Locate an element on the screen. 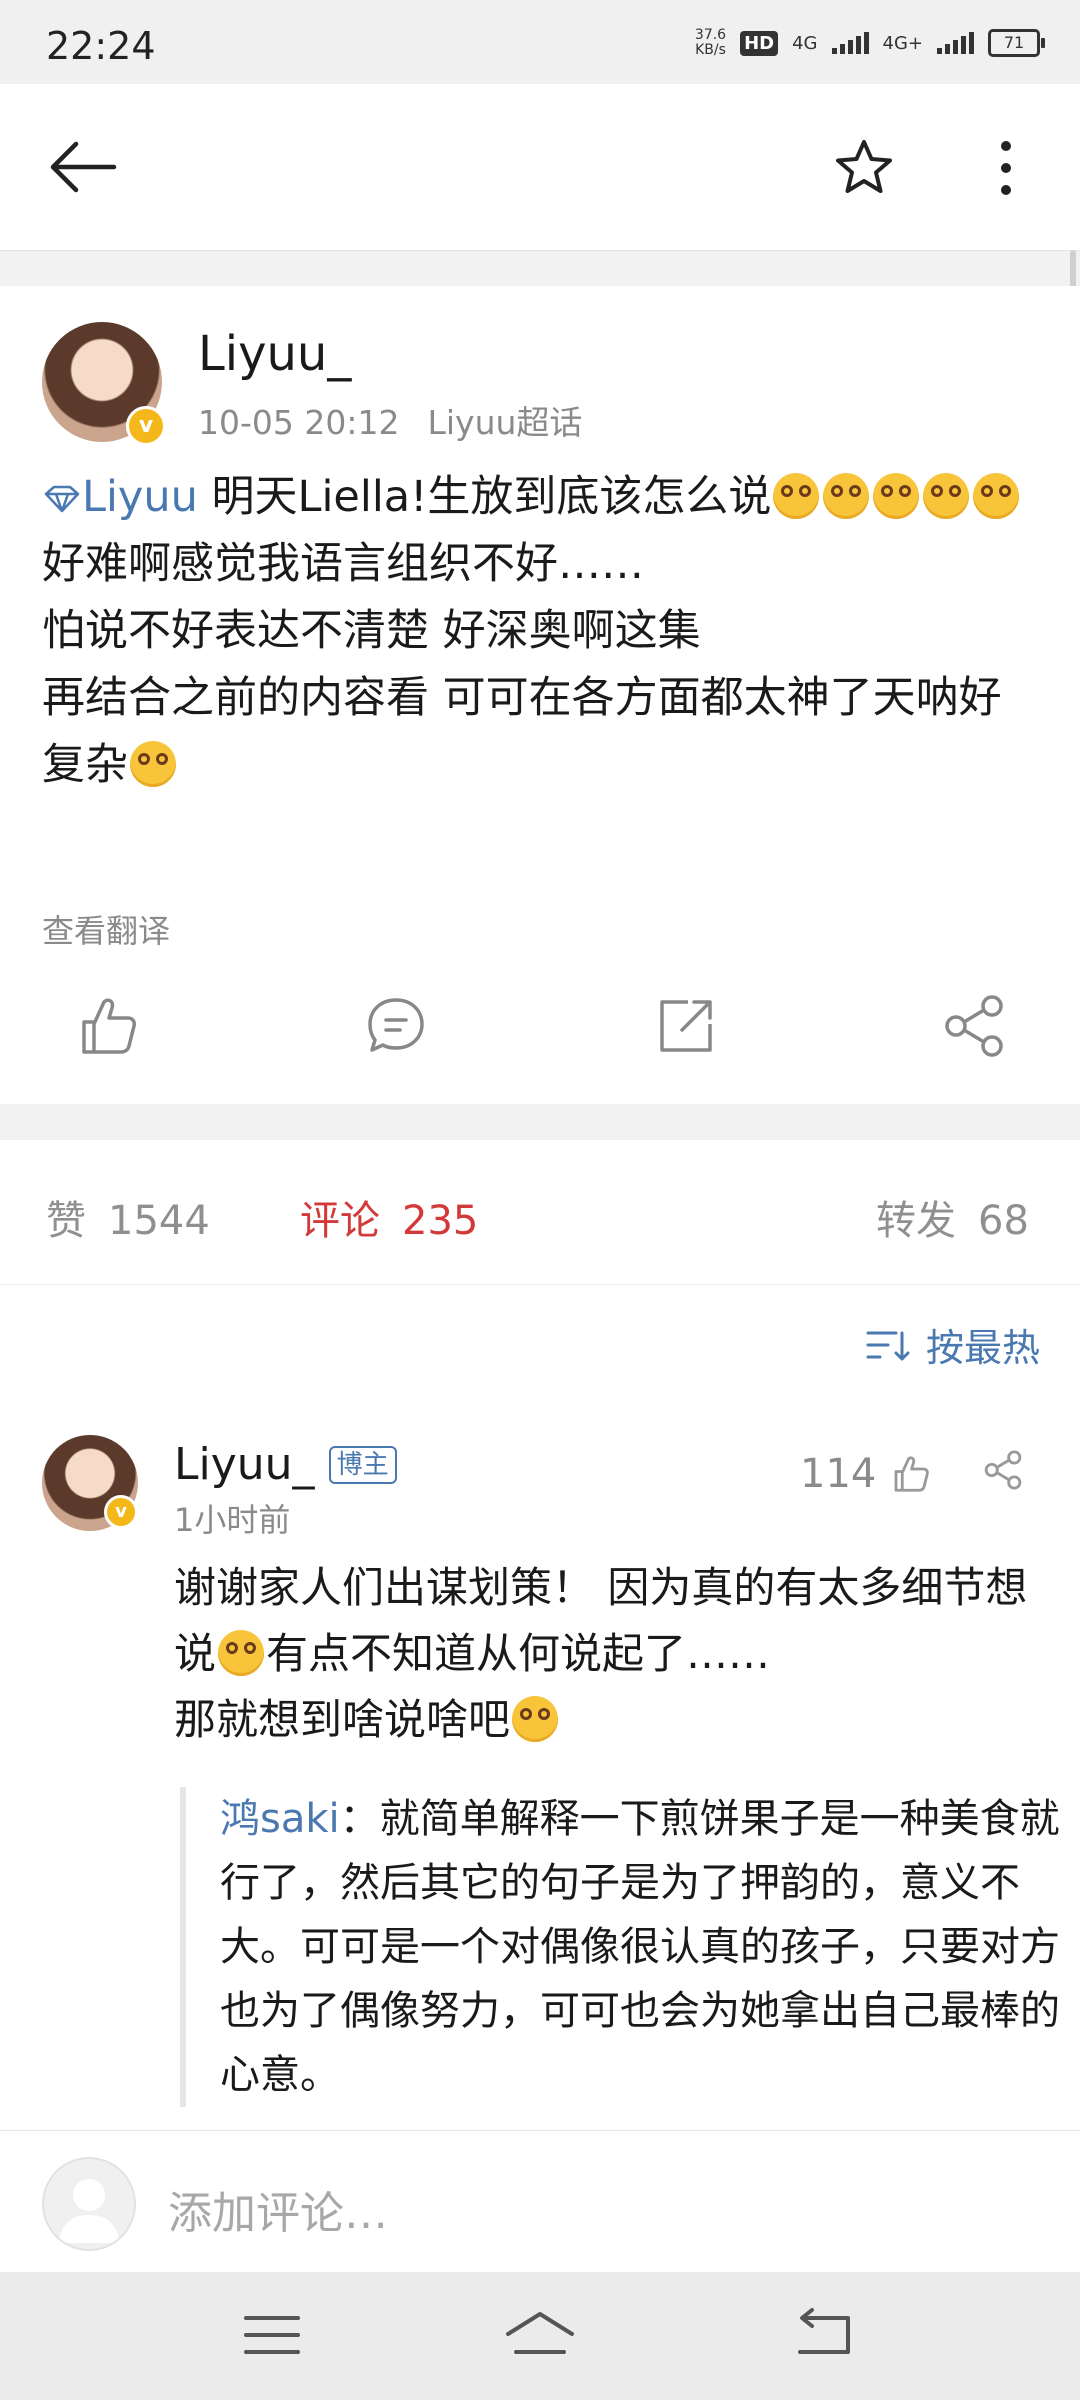 The height and width of the screenshot is (2400, 1080). comment-author: Liyuu_ 博主 is located at coordinates (285, 1464).